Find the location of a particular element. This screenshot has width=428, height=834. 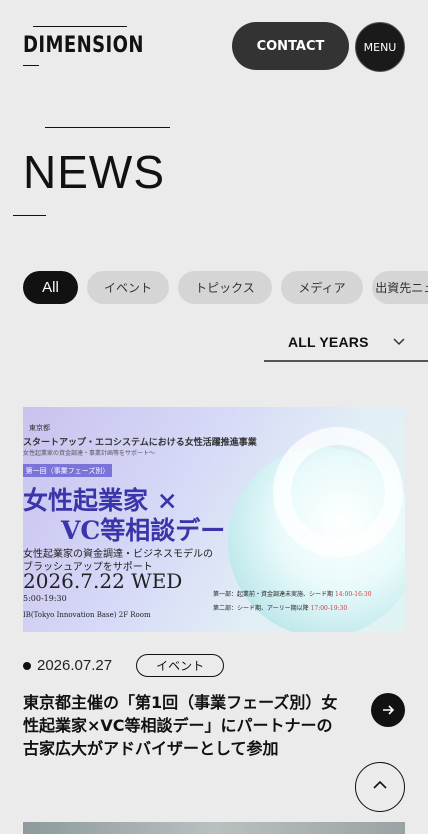

thumbnail-session-1: 第一部：起業前・資金調達未実施、シード期 14:00-16:30 is located at coordinates (292, 593).